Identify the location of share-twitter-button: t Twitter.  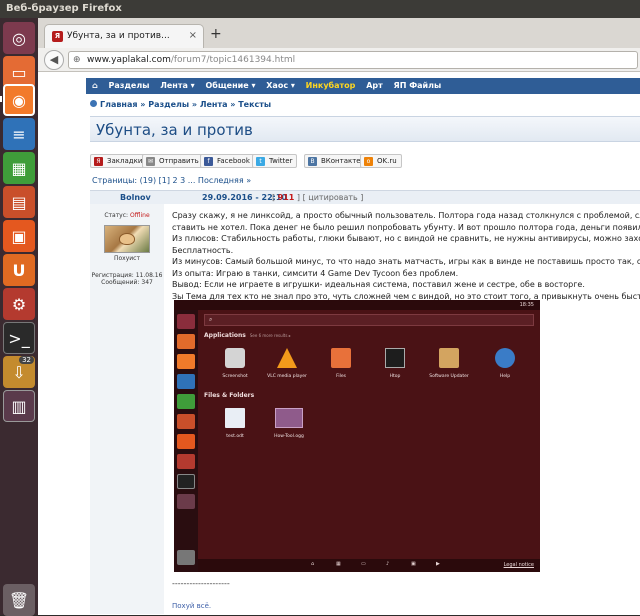
(275, 161).